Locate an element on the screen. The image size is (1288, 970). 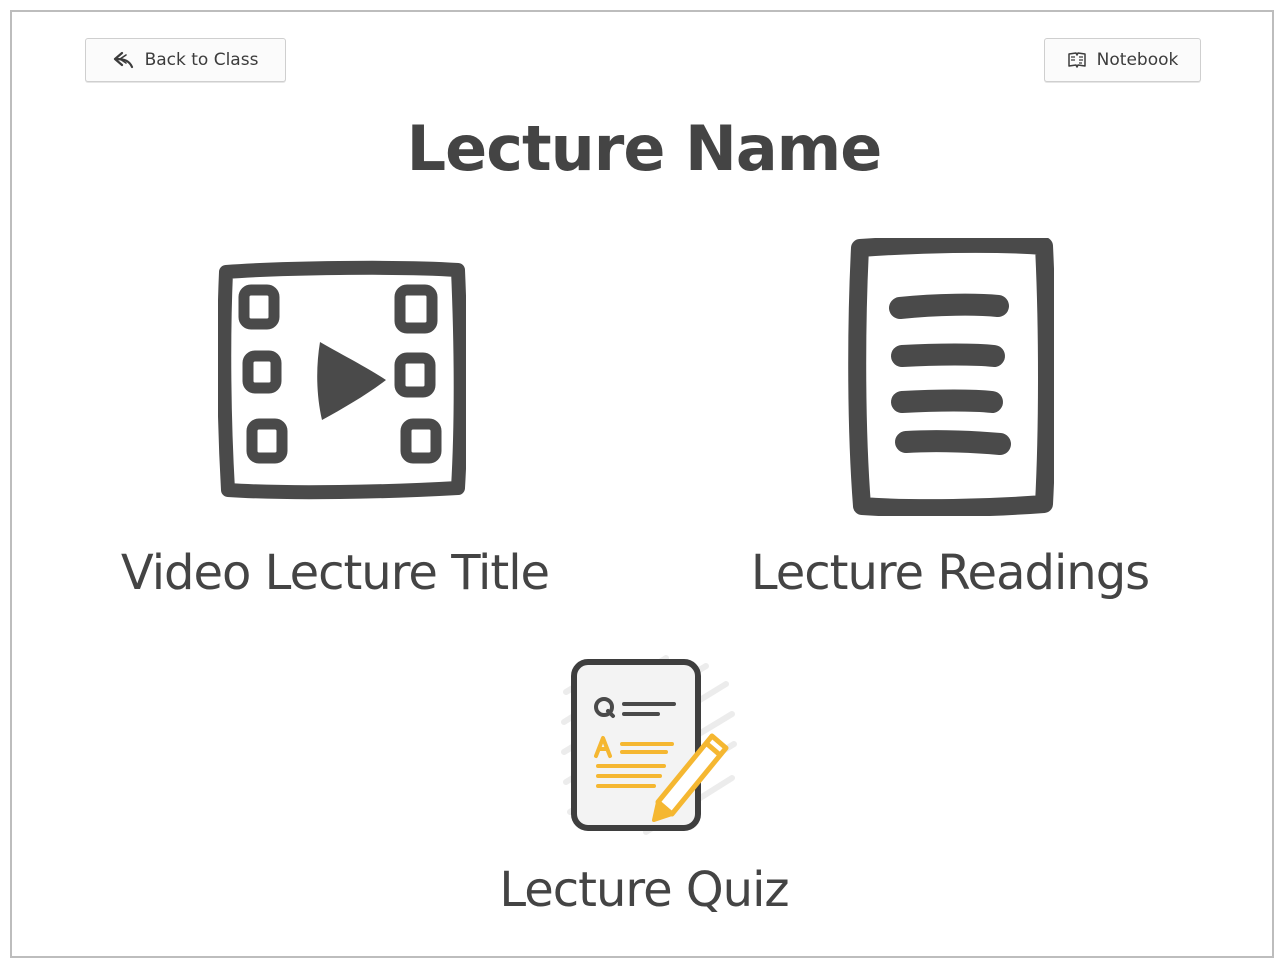
lecture-readings-tile is located at coordinates (951, 377).